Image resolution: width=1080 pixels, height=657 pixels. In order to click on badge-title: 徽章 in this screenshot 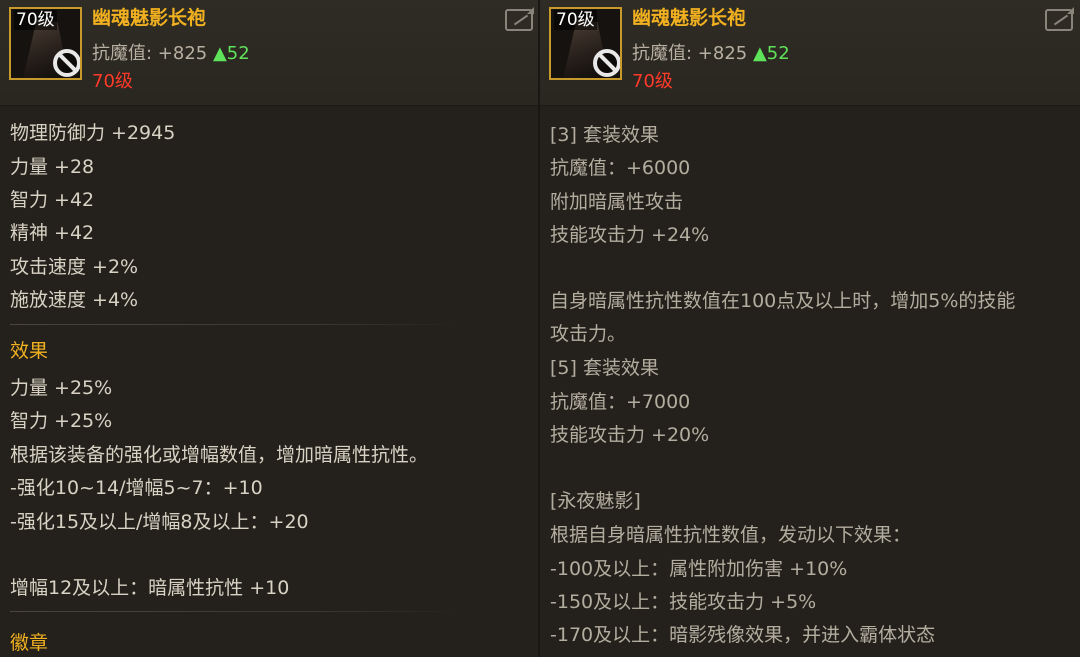, I will do `click(29, 643)`.